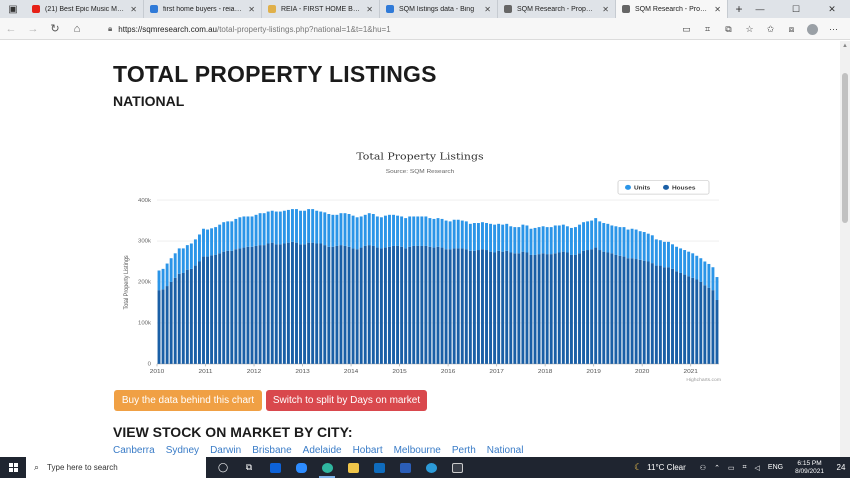  What do you see at coordinates (223, 467) in the screenshot?
I see `cortana-icon: ◯` at bounding box center [223, 467].